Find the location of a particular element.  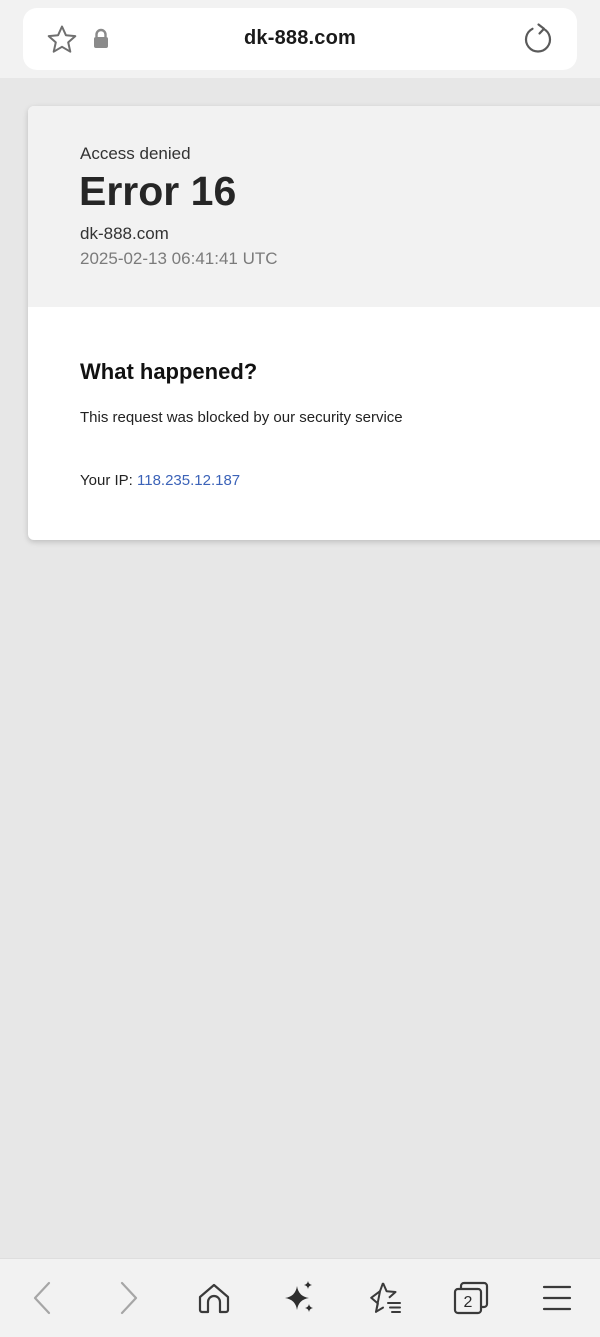

sparkle-icon is located at coordinates (299, 1299).